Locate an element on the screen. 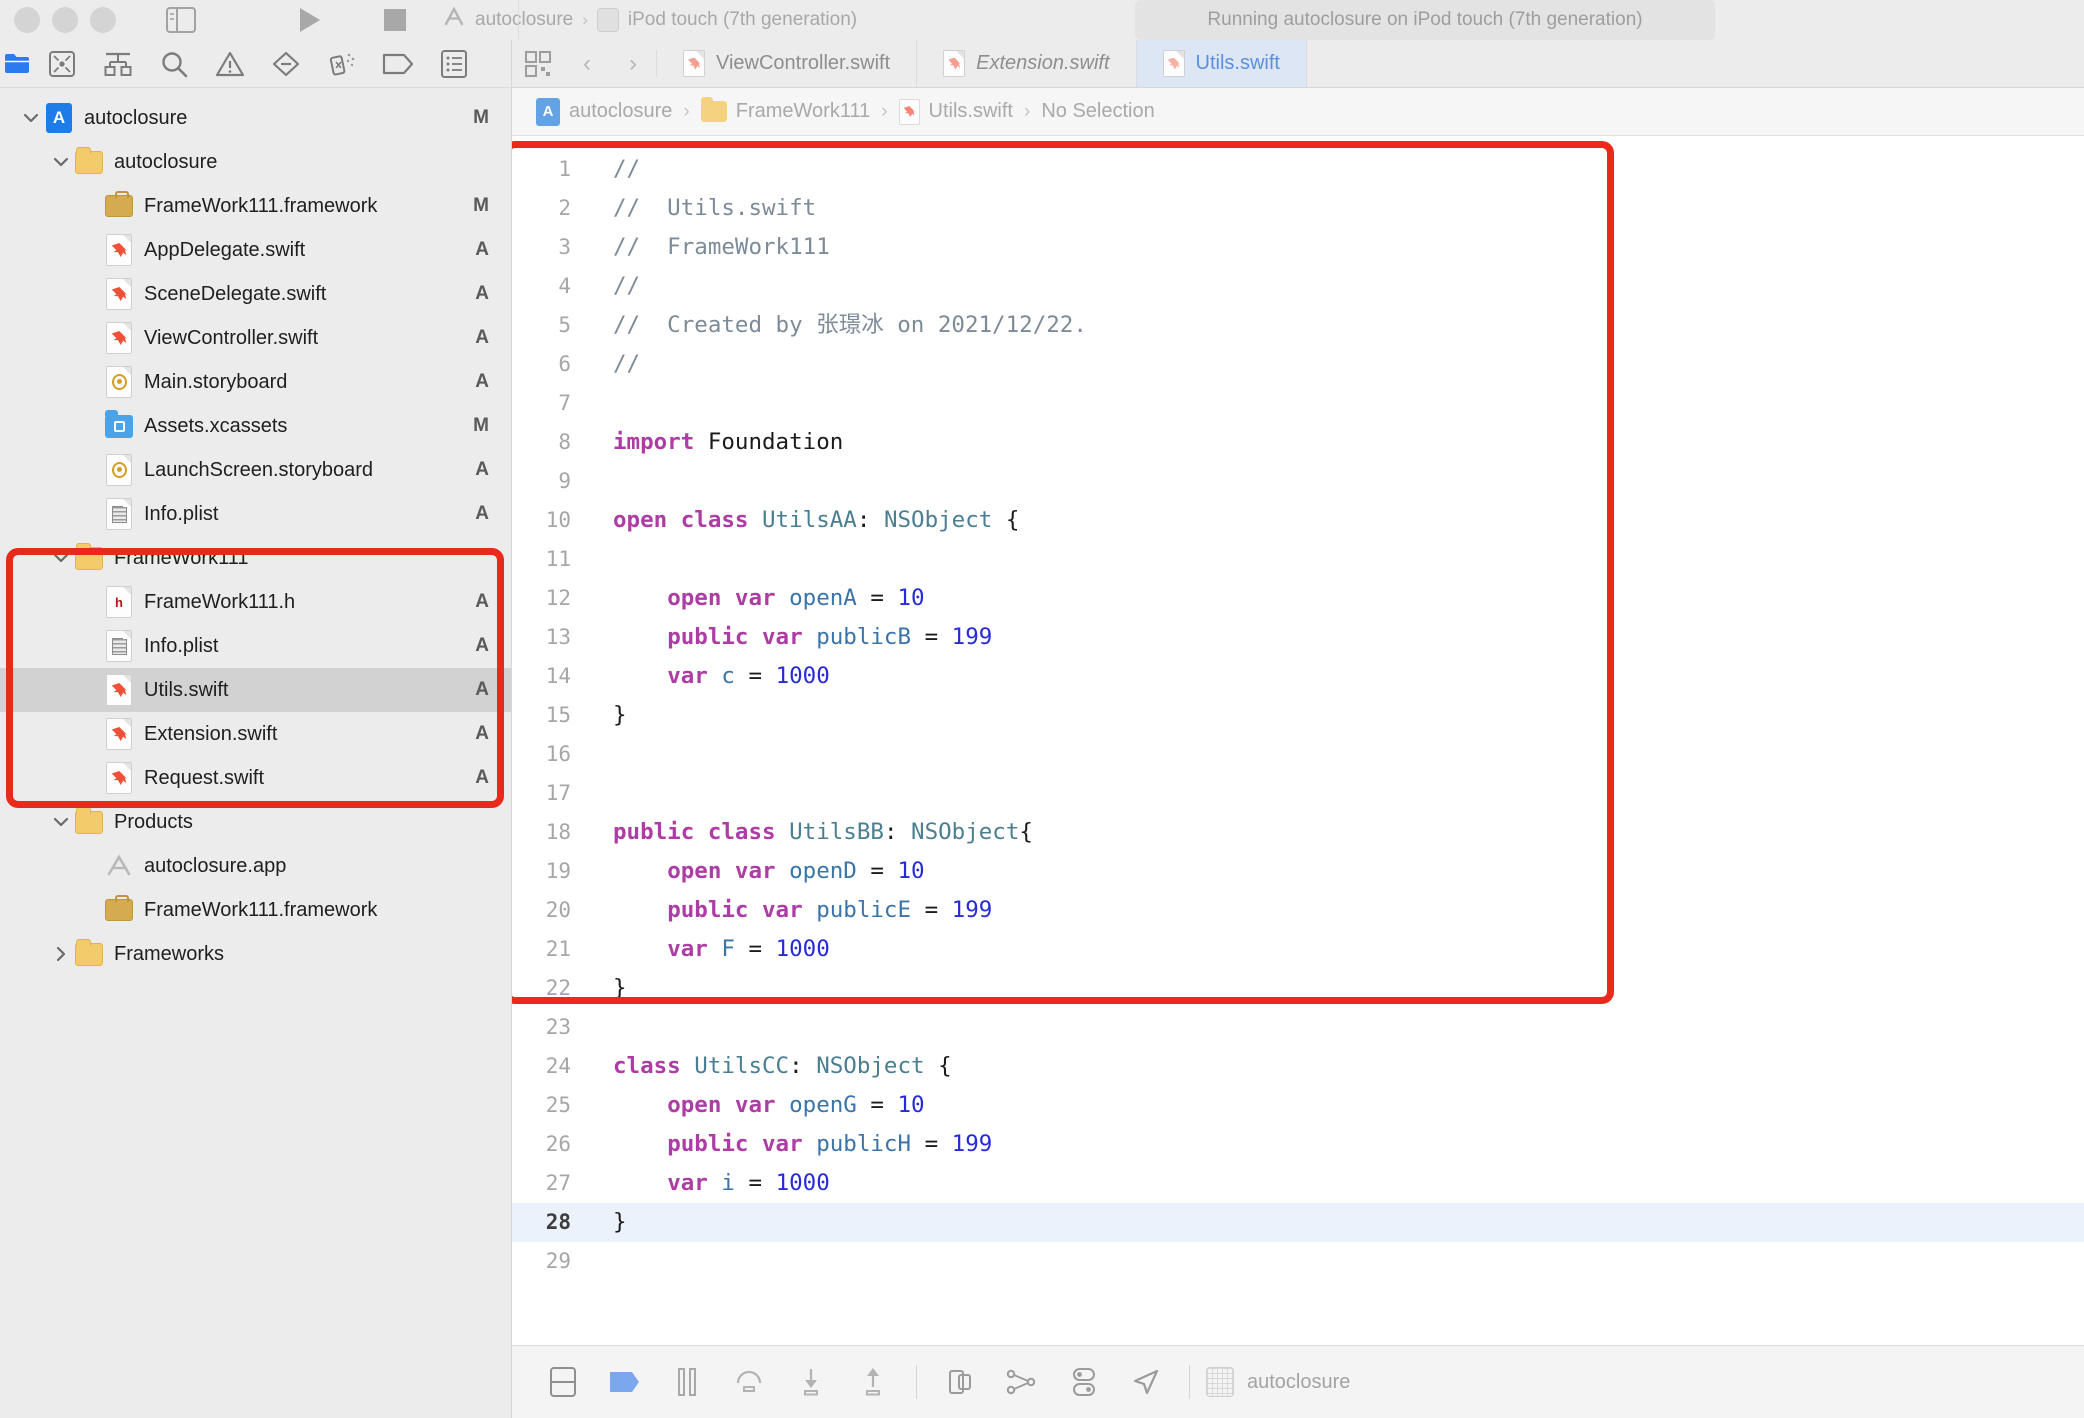 The height and width of the screenshot is (1418, 2084). navigator-tab-symbol is located at coordinates (118, 64).